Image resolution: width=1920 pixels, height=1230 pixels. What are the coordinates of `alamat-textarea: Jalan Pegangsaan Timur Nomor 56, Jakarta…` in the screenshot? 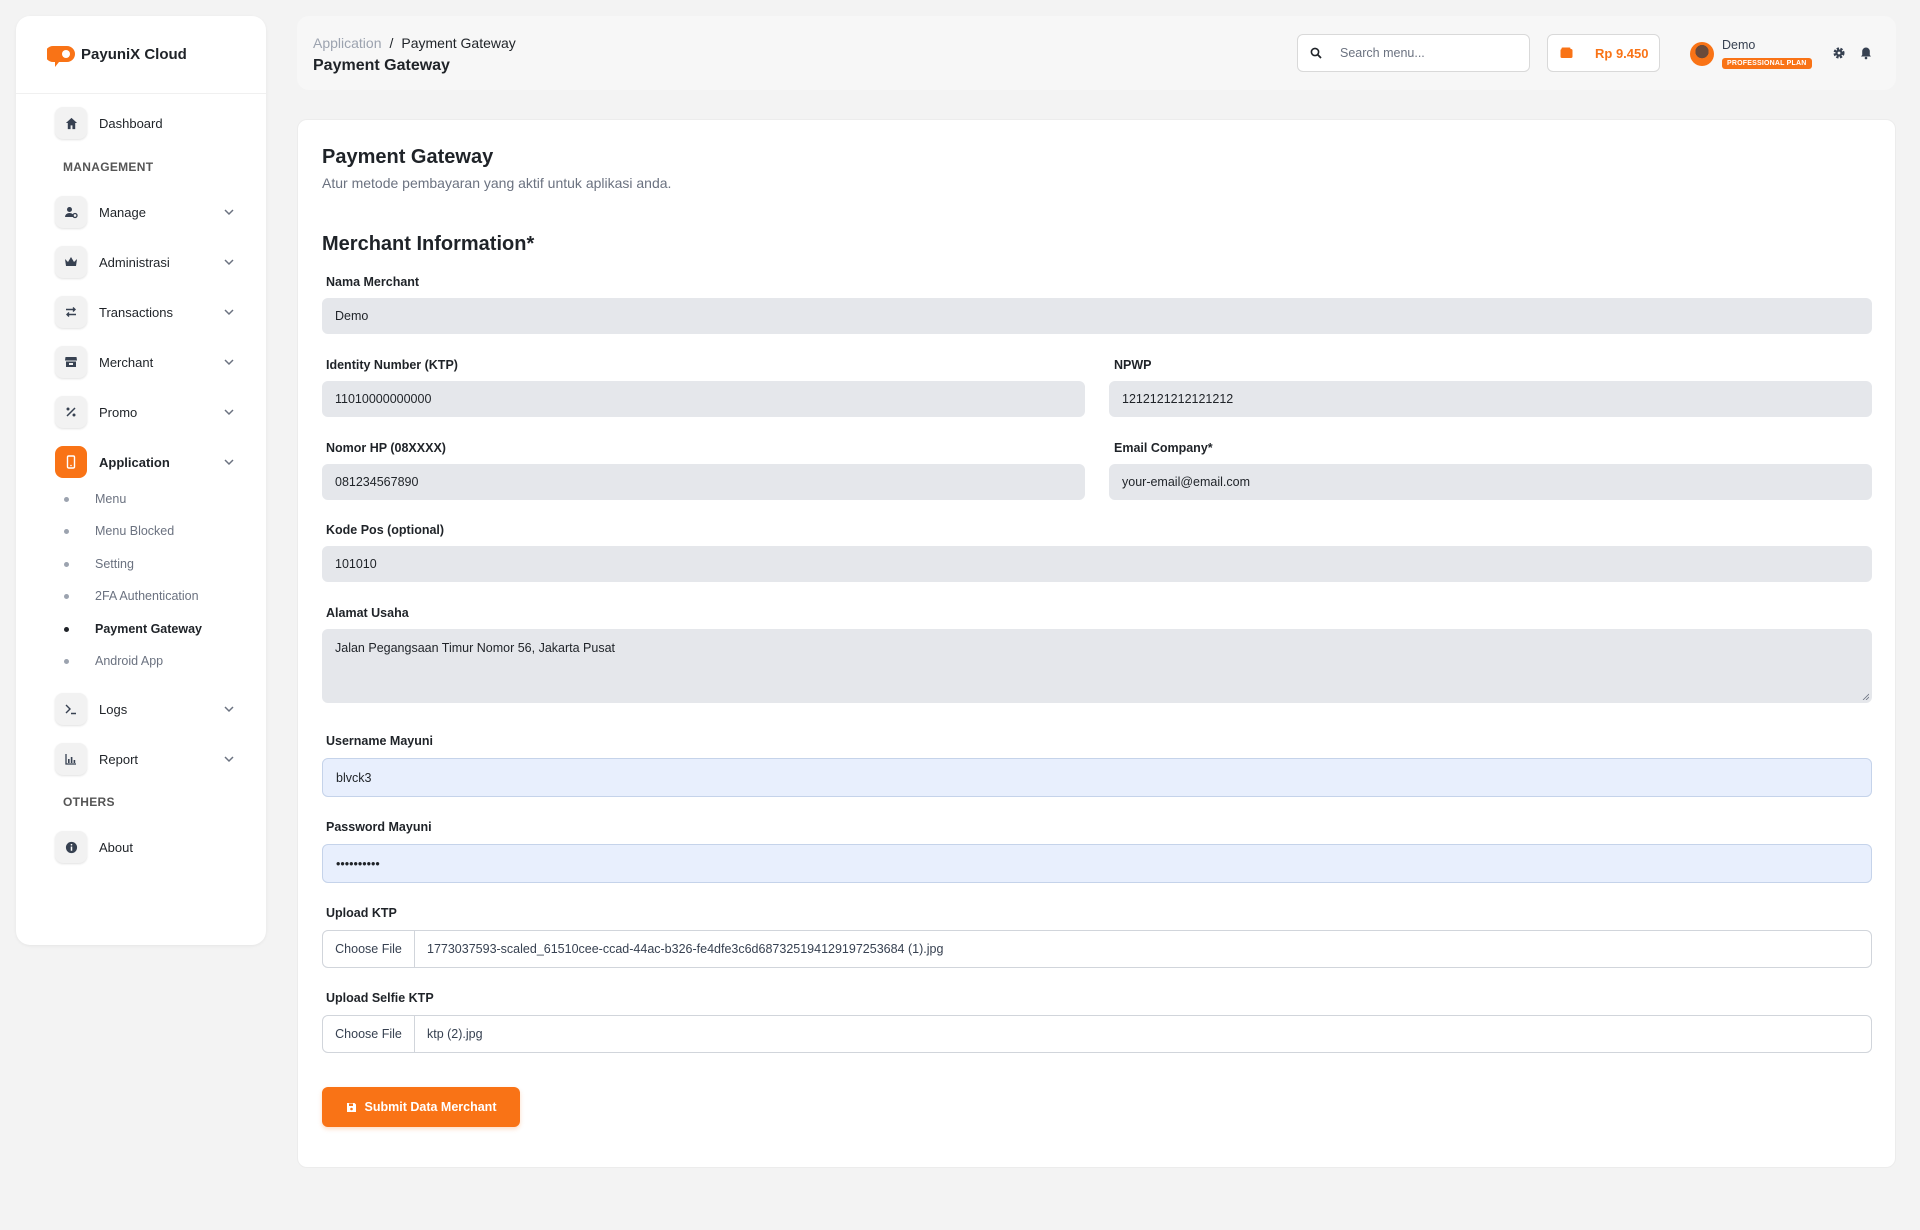 It's located at (1097, 666).